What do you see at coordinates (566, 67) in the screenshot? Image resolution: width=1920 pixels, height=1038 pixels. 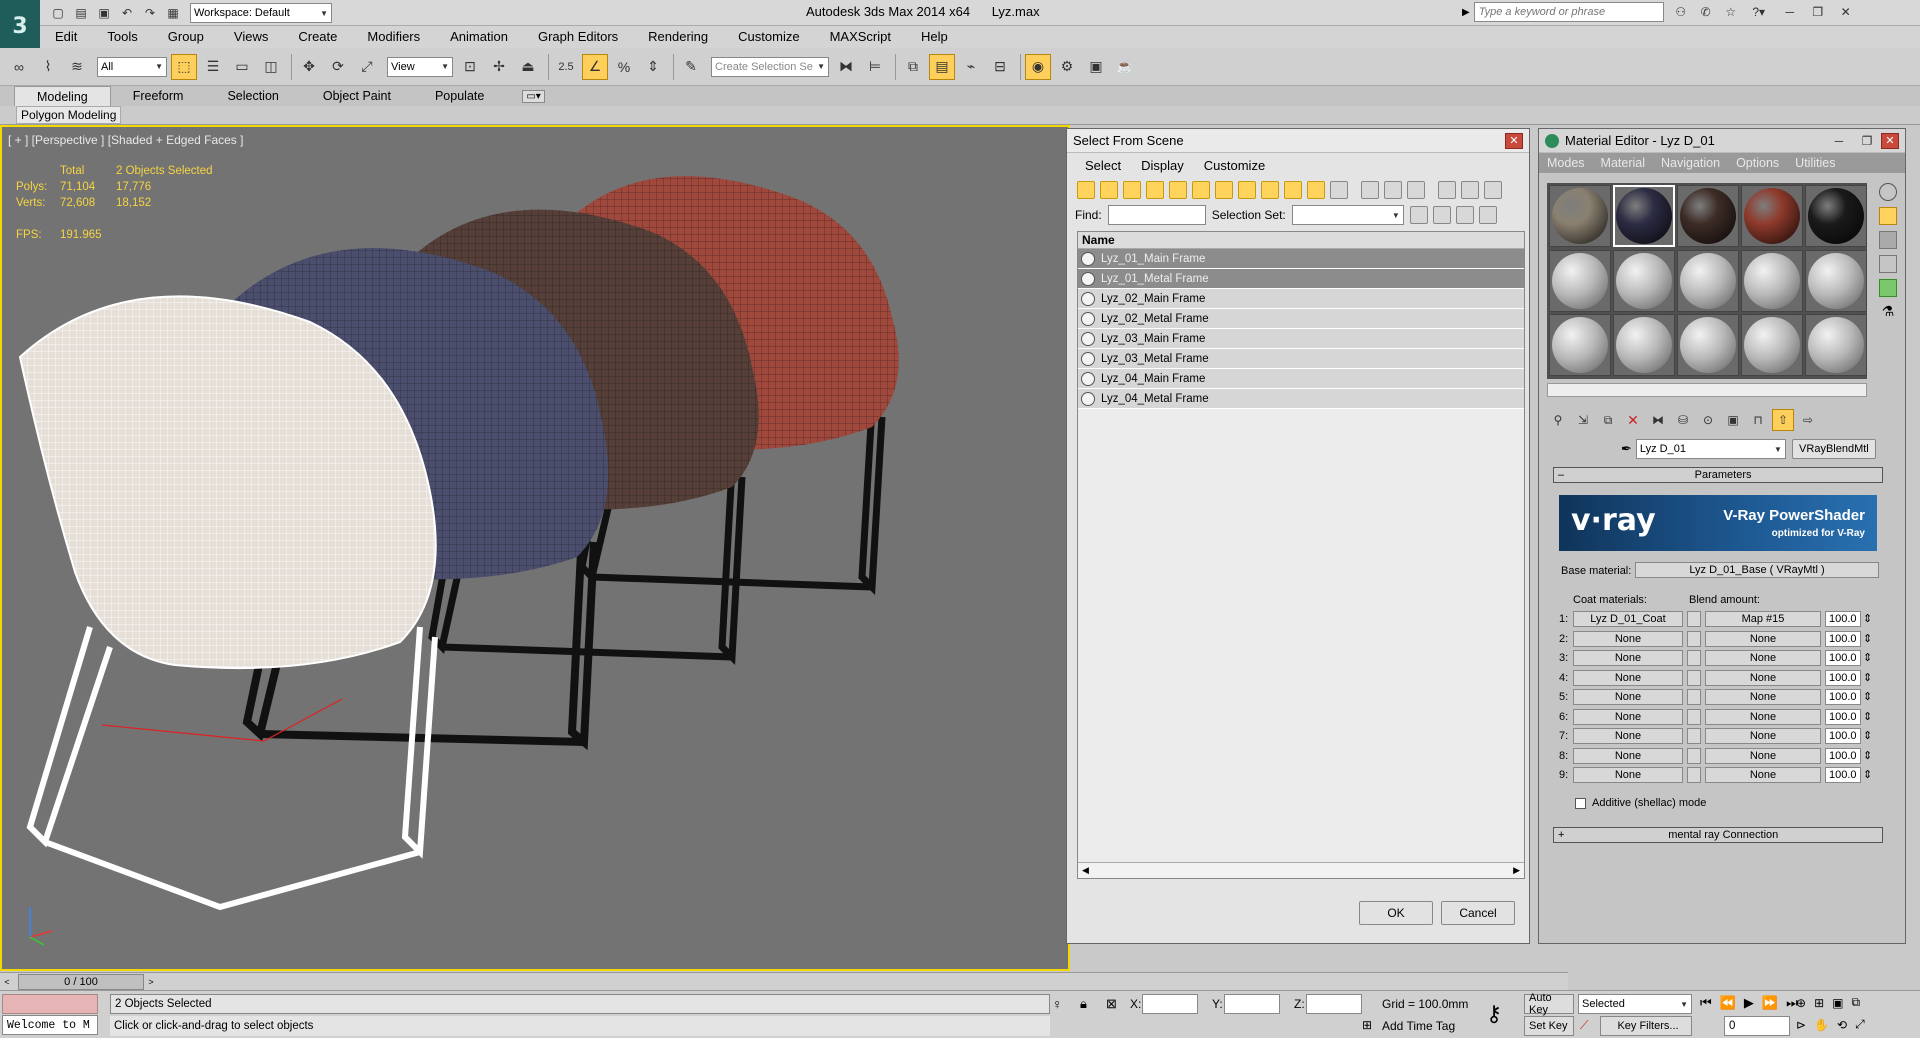 I see `snaps-toggle-icon: 2.5` at bounding box center [566, 67].